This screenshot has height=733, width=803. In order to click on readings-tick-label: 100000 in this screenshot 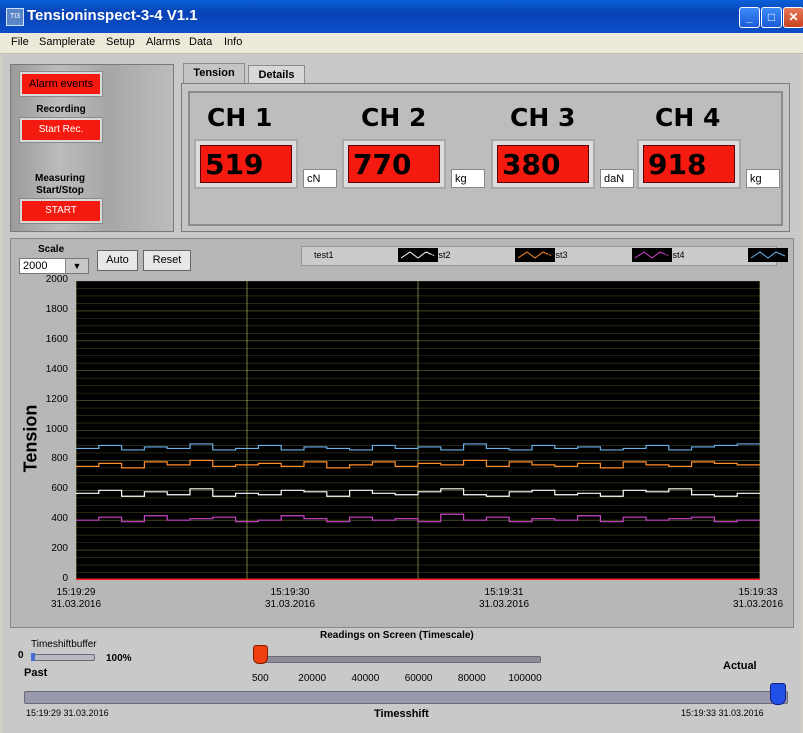, I will do `click(525, 678)`.